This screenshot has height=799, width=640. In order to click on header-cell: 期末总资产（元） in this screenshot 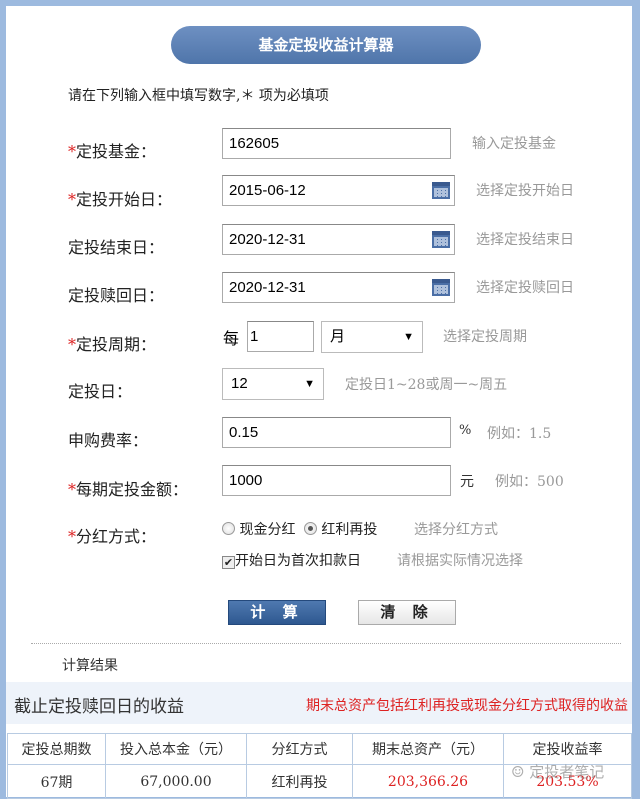, I will do `click(428, 749)`.